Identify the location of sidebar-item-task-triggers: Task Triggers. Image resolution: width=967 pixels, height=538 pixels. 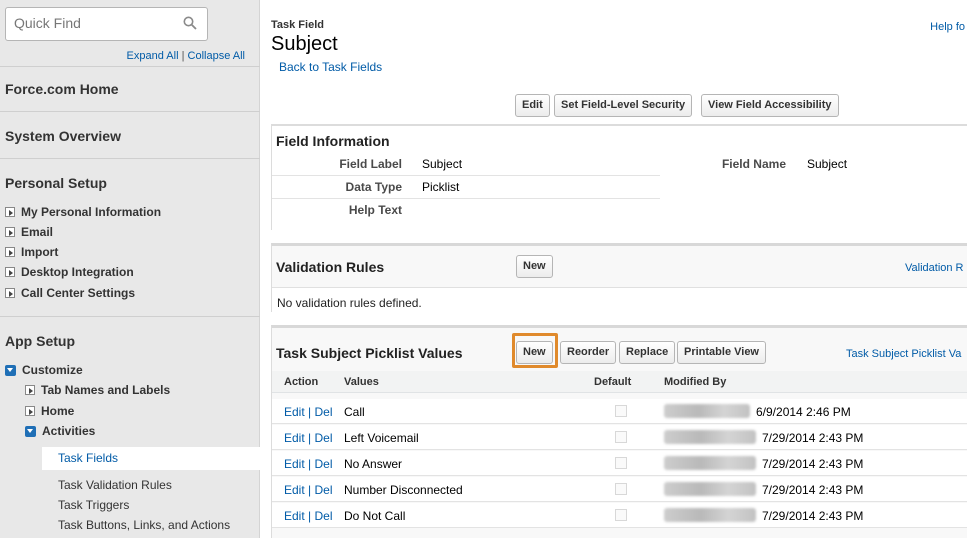
(93, 505).